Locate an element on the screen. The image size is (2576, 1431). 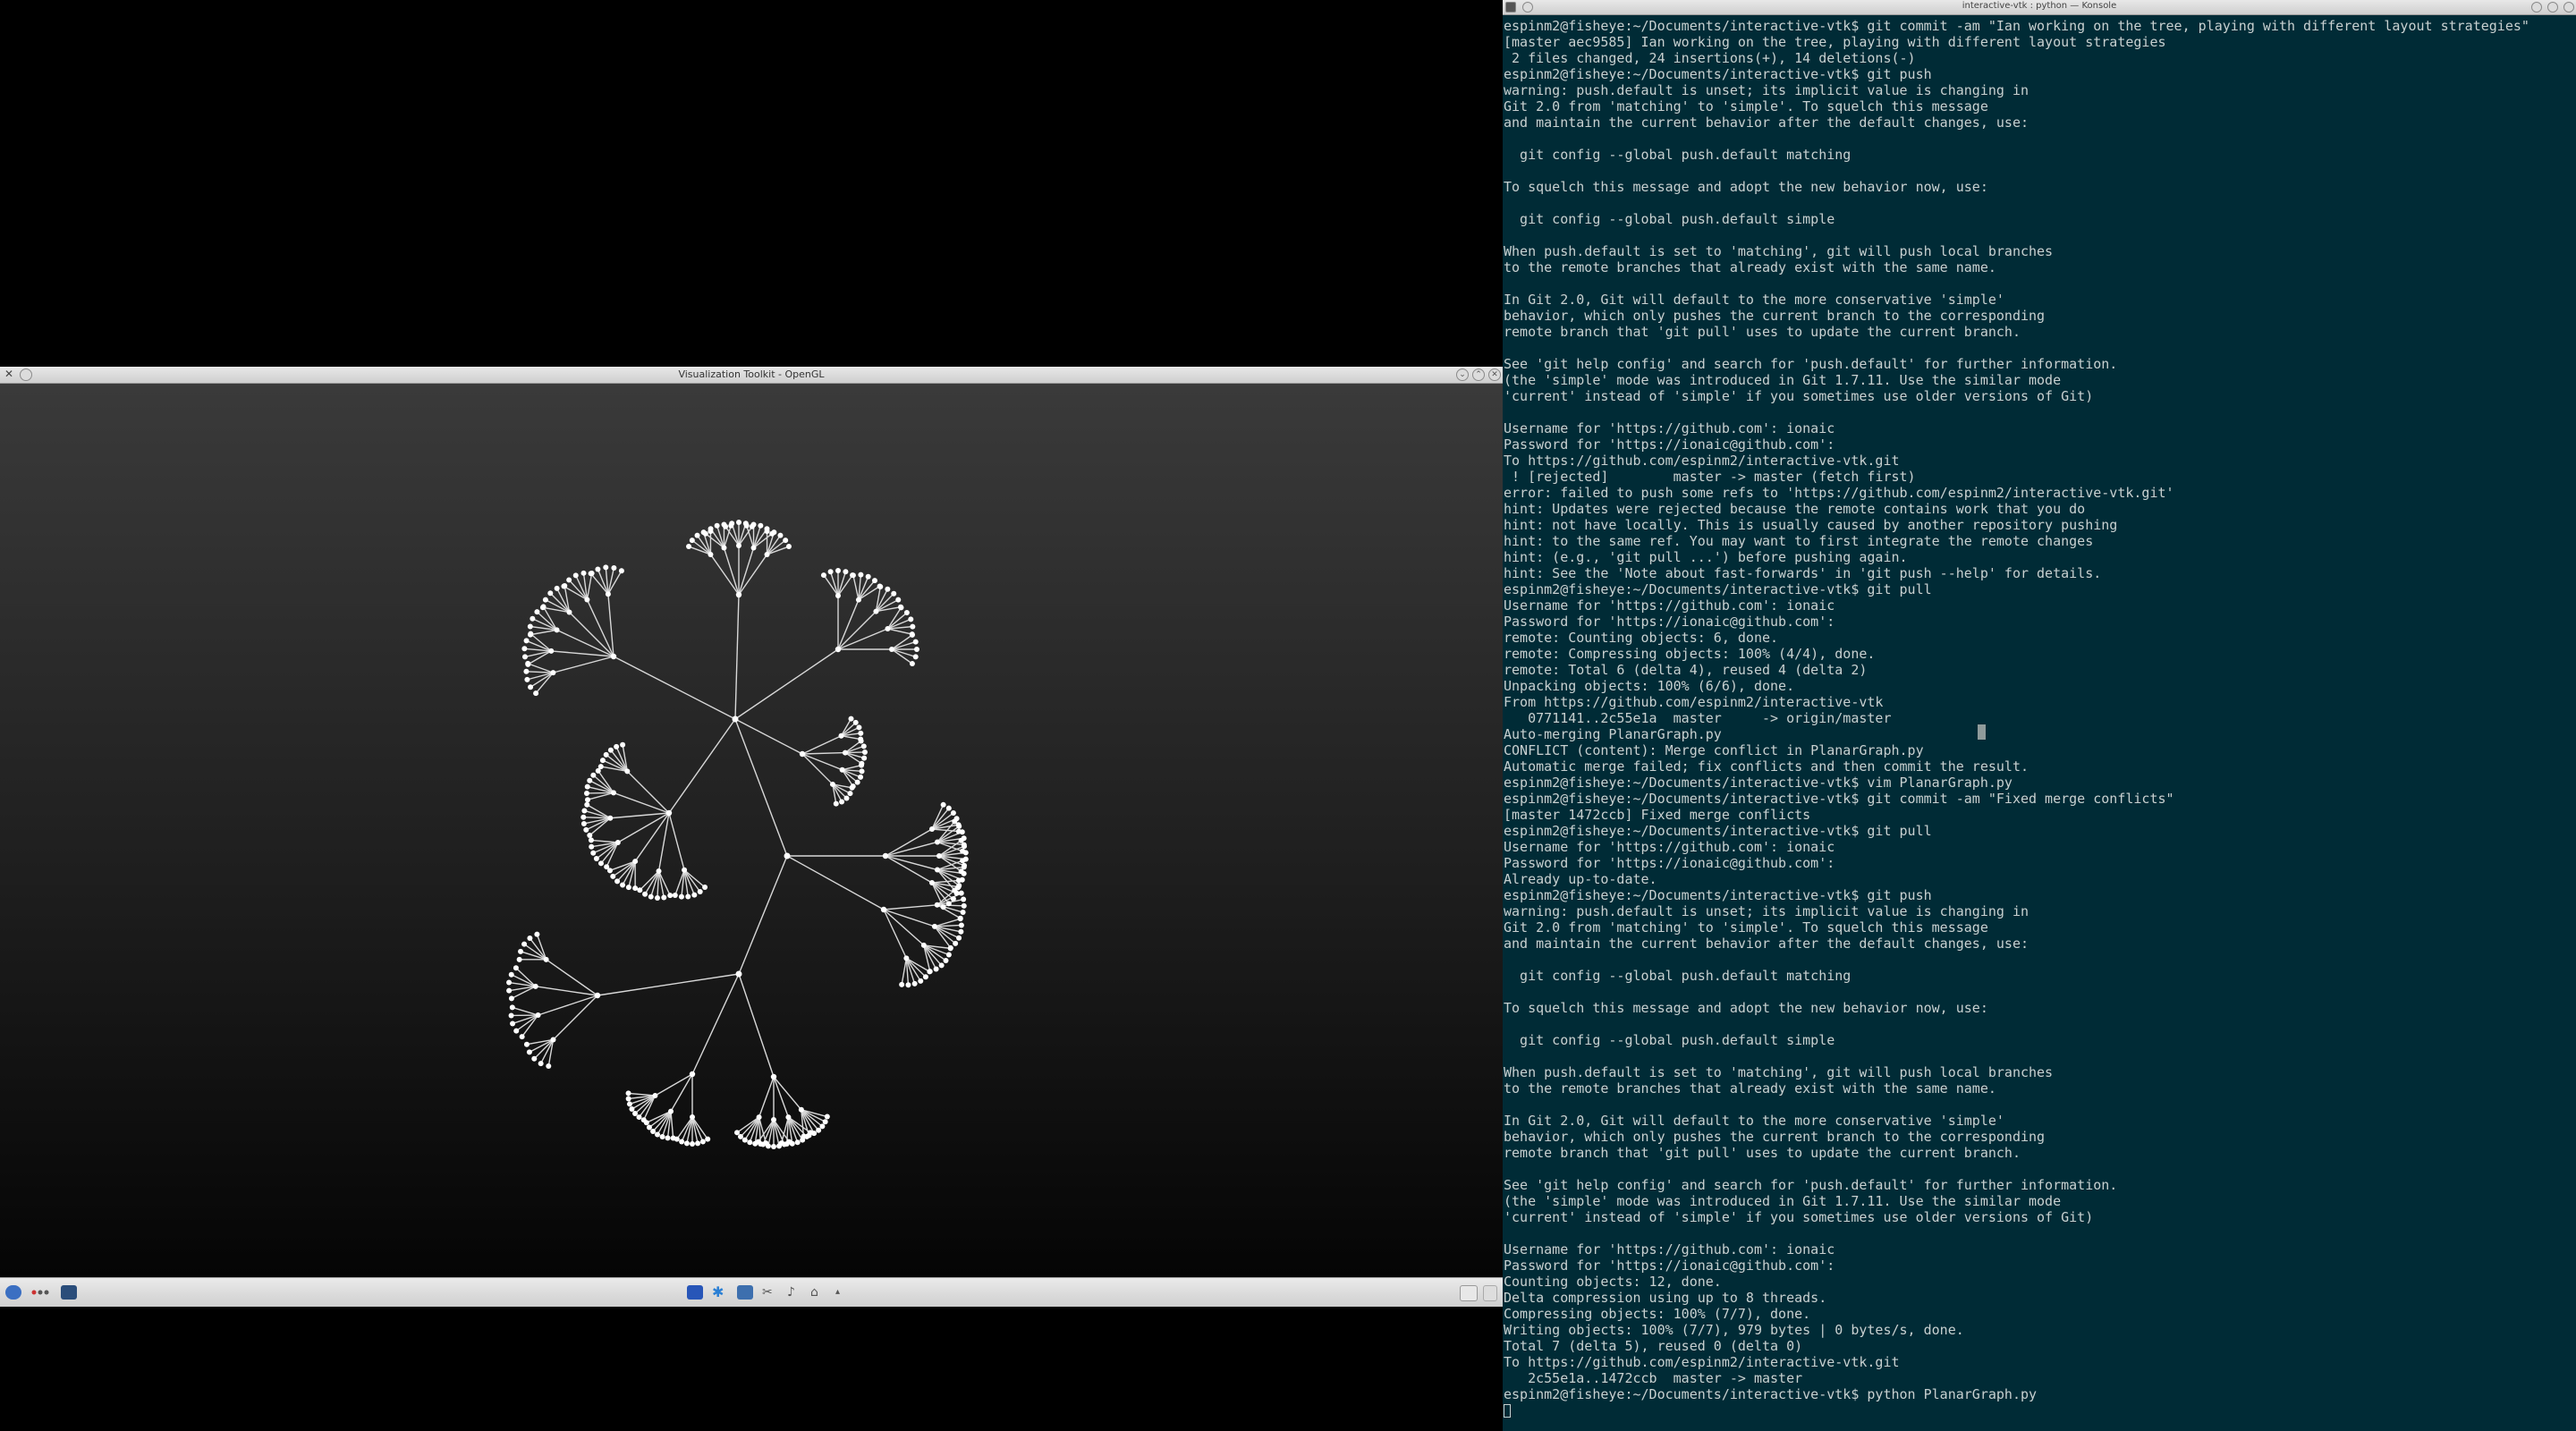
scissors-icon: ✂ is located at coordinates (770, 1293).